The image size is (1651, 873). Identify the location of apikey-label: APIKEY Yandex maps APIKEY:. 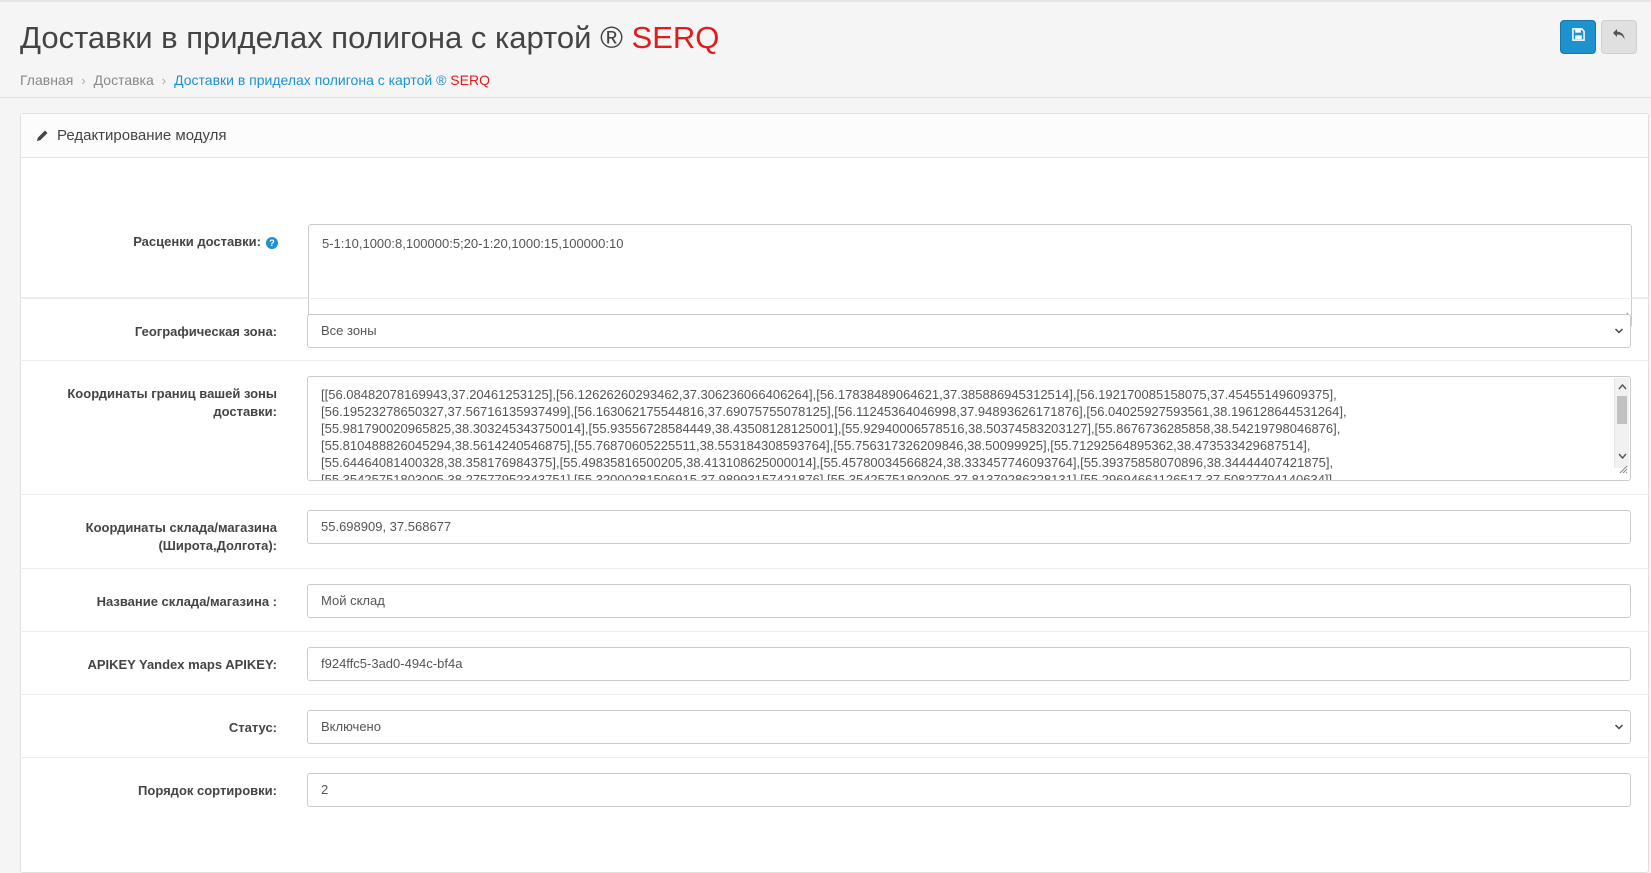
(182, 664).